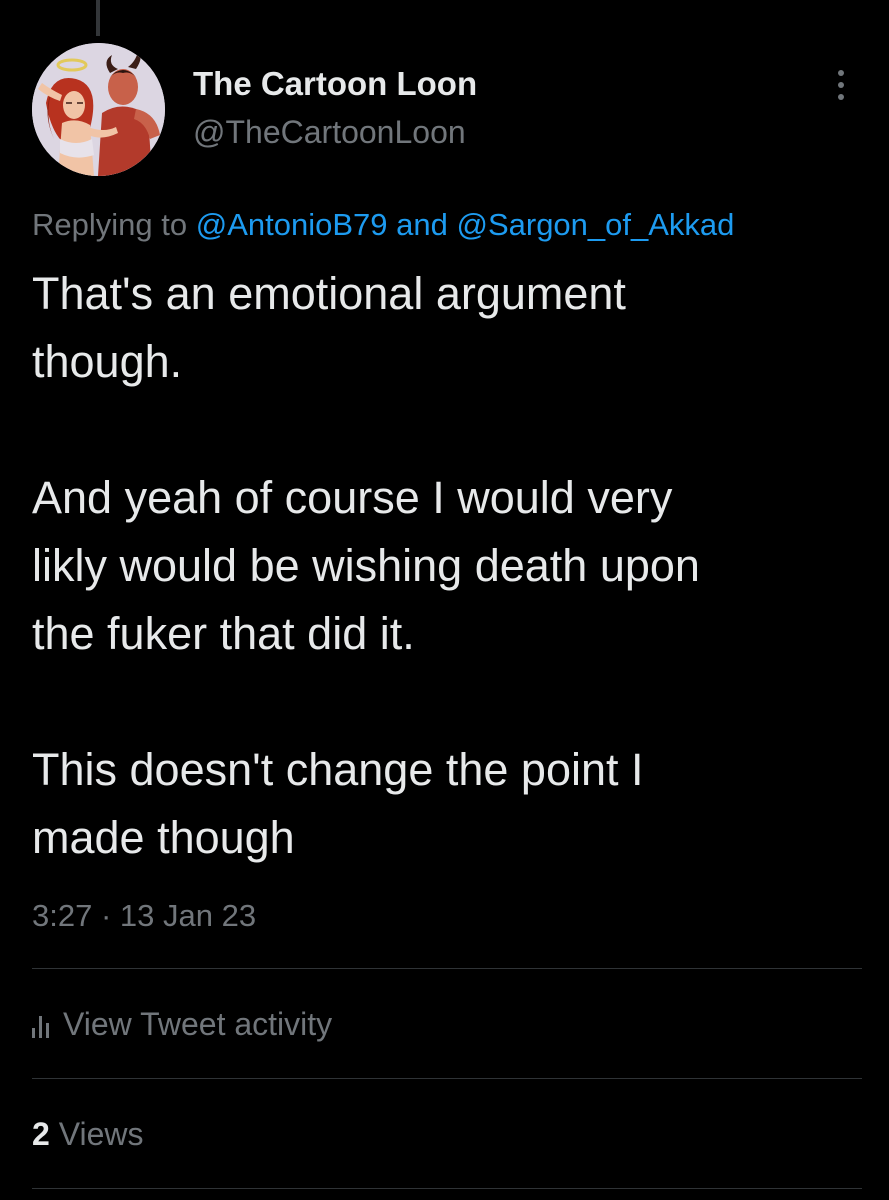 This screenshot has height=1200, width=889. I want to click on views-count-row: 2 Views, so click(87, 1134).